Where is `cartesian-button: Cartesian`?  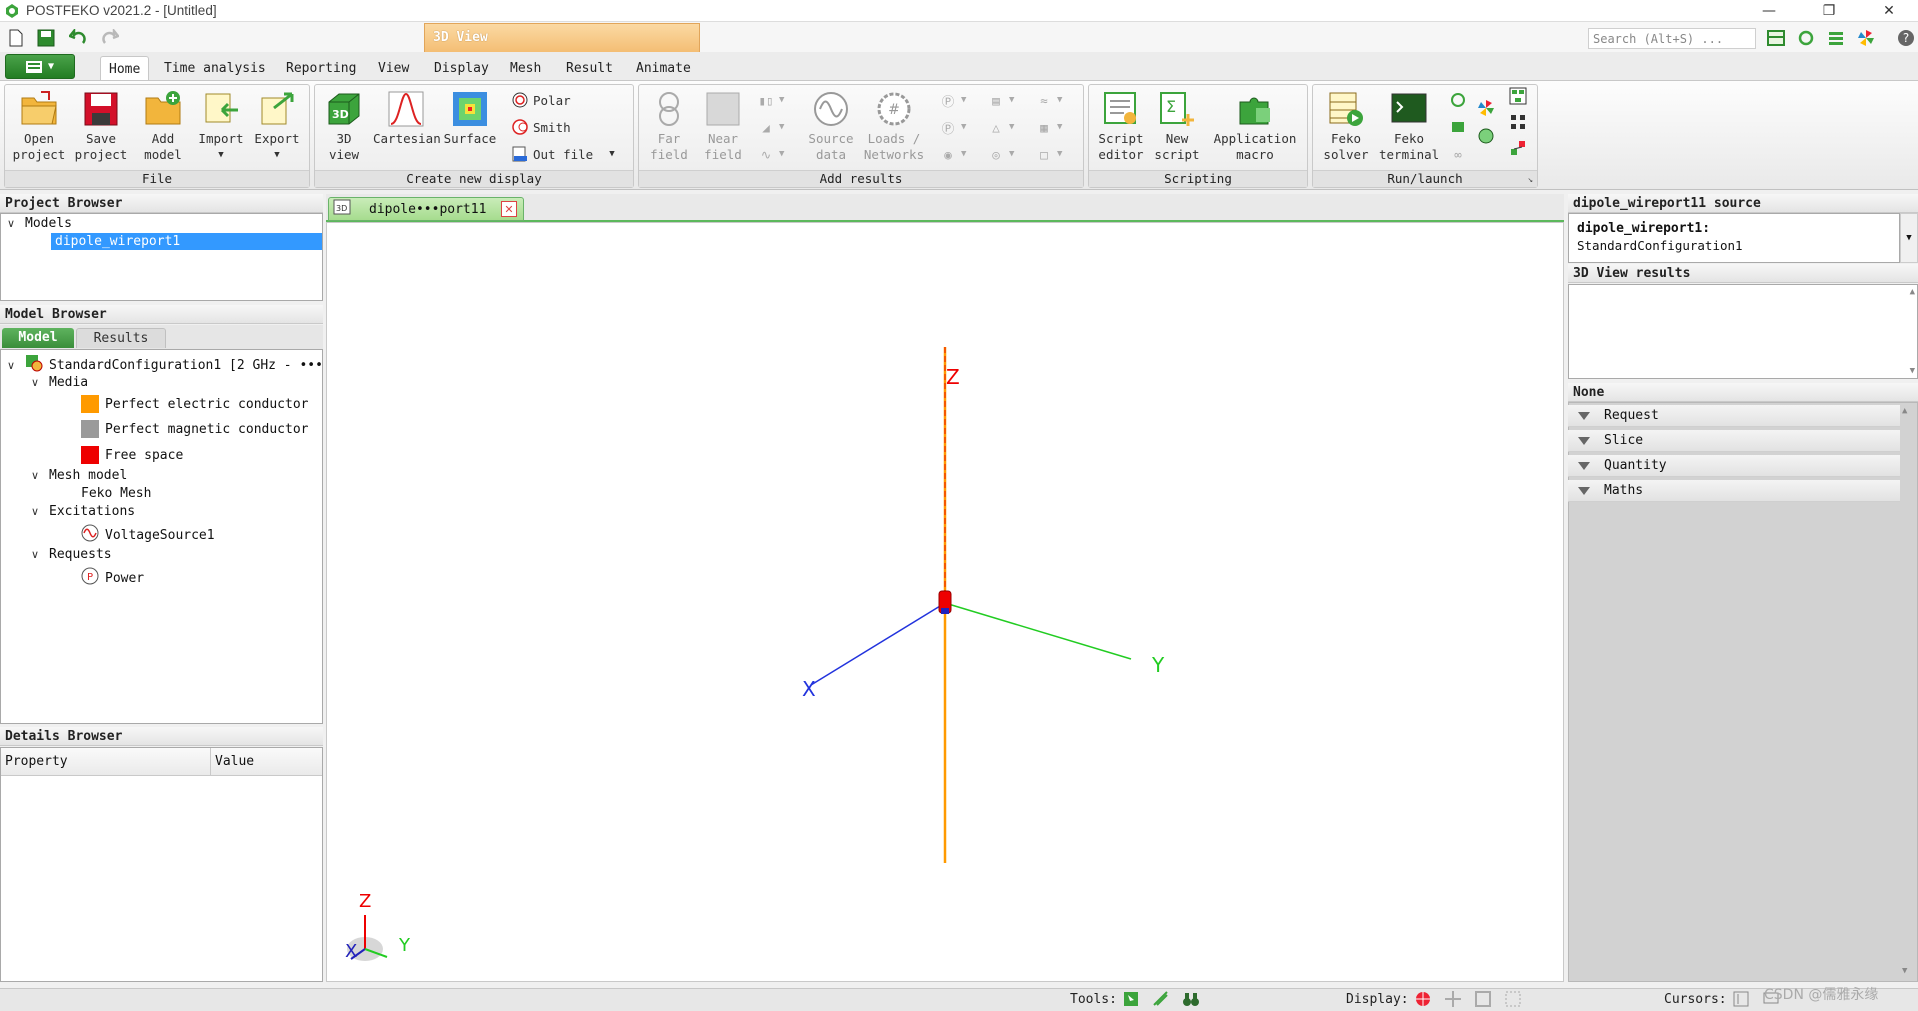
cartesian-button: Cartesian is located at coordinates (407, 118).